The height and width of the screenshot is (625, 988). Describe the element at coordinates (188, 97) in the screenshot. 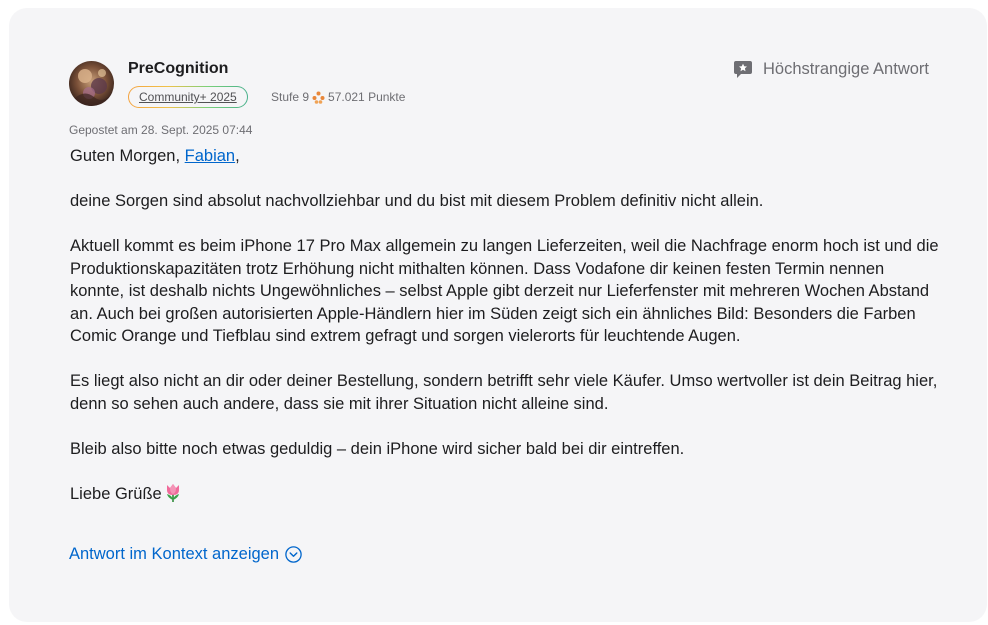

I see `community-badge: Community+ 2025` at that location.